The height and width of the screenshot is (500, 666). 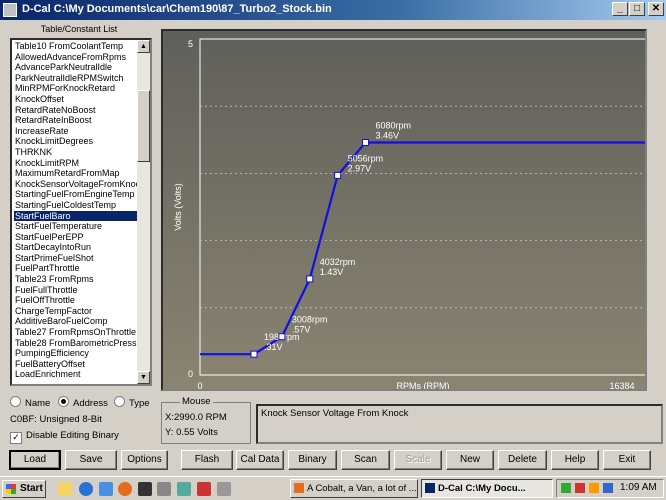 What do you see at coordinates (207, 460) in the screenshot?
I see `flash-button: Flash` at bounding box center [207, 460].